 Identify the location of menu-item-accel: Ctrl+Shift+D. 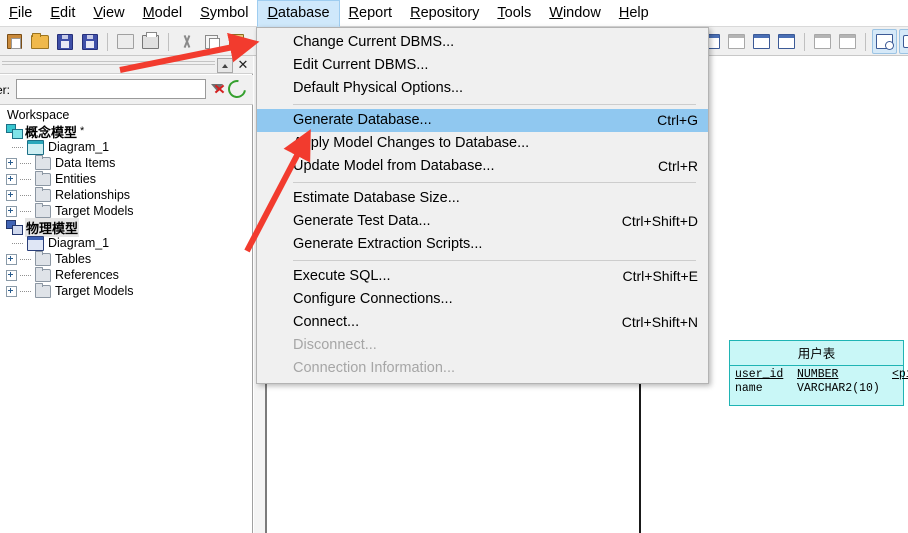
(659, 221).